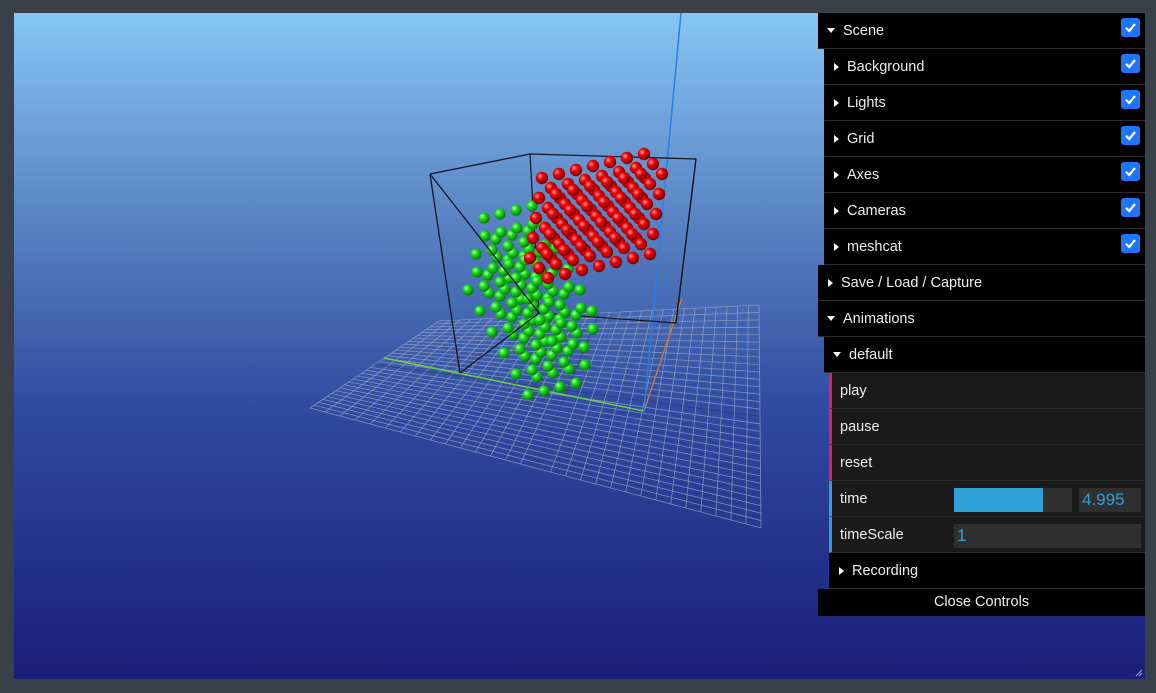 Image resolution: width=1156 pixels, height=693 pixels. What do you see at coordinates (866, 102) in the screenshot?
I see `folder-lights-label: Lights` at bounding box center [866, 102].